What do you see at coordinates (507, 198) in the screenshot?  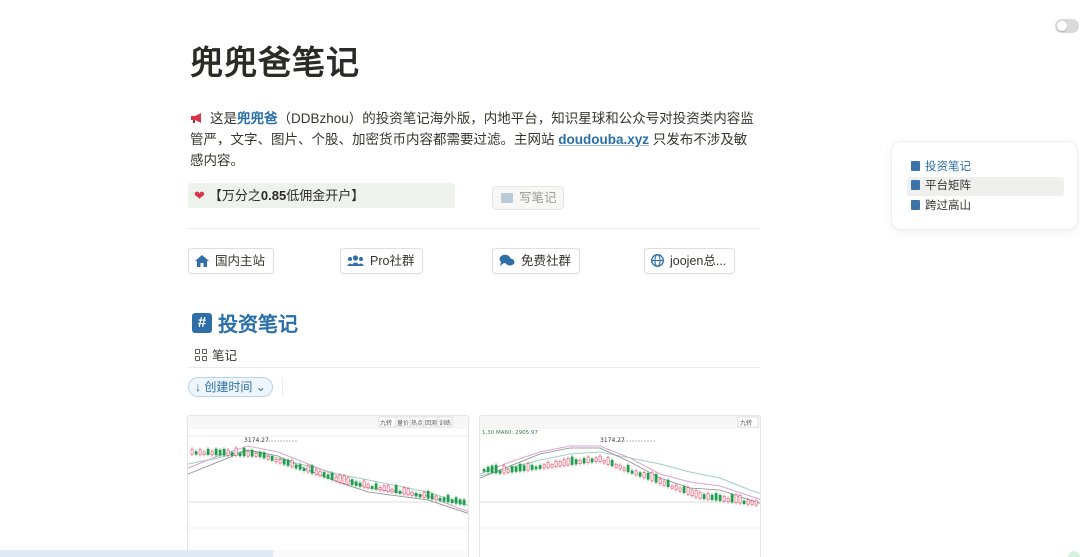 I see `note-icon` at bounding box center [507, 198].